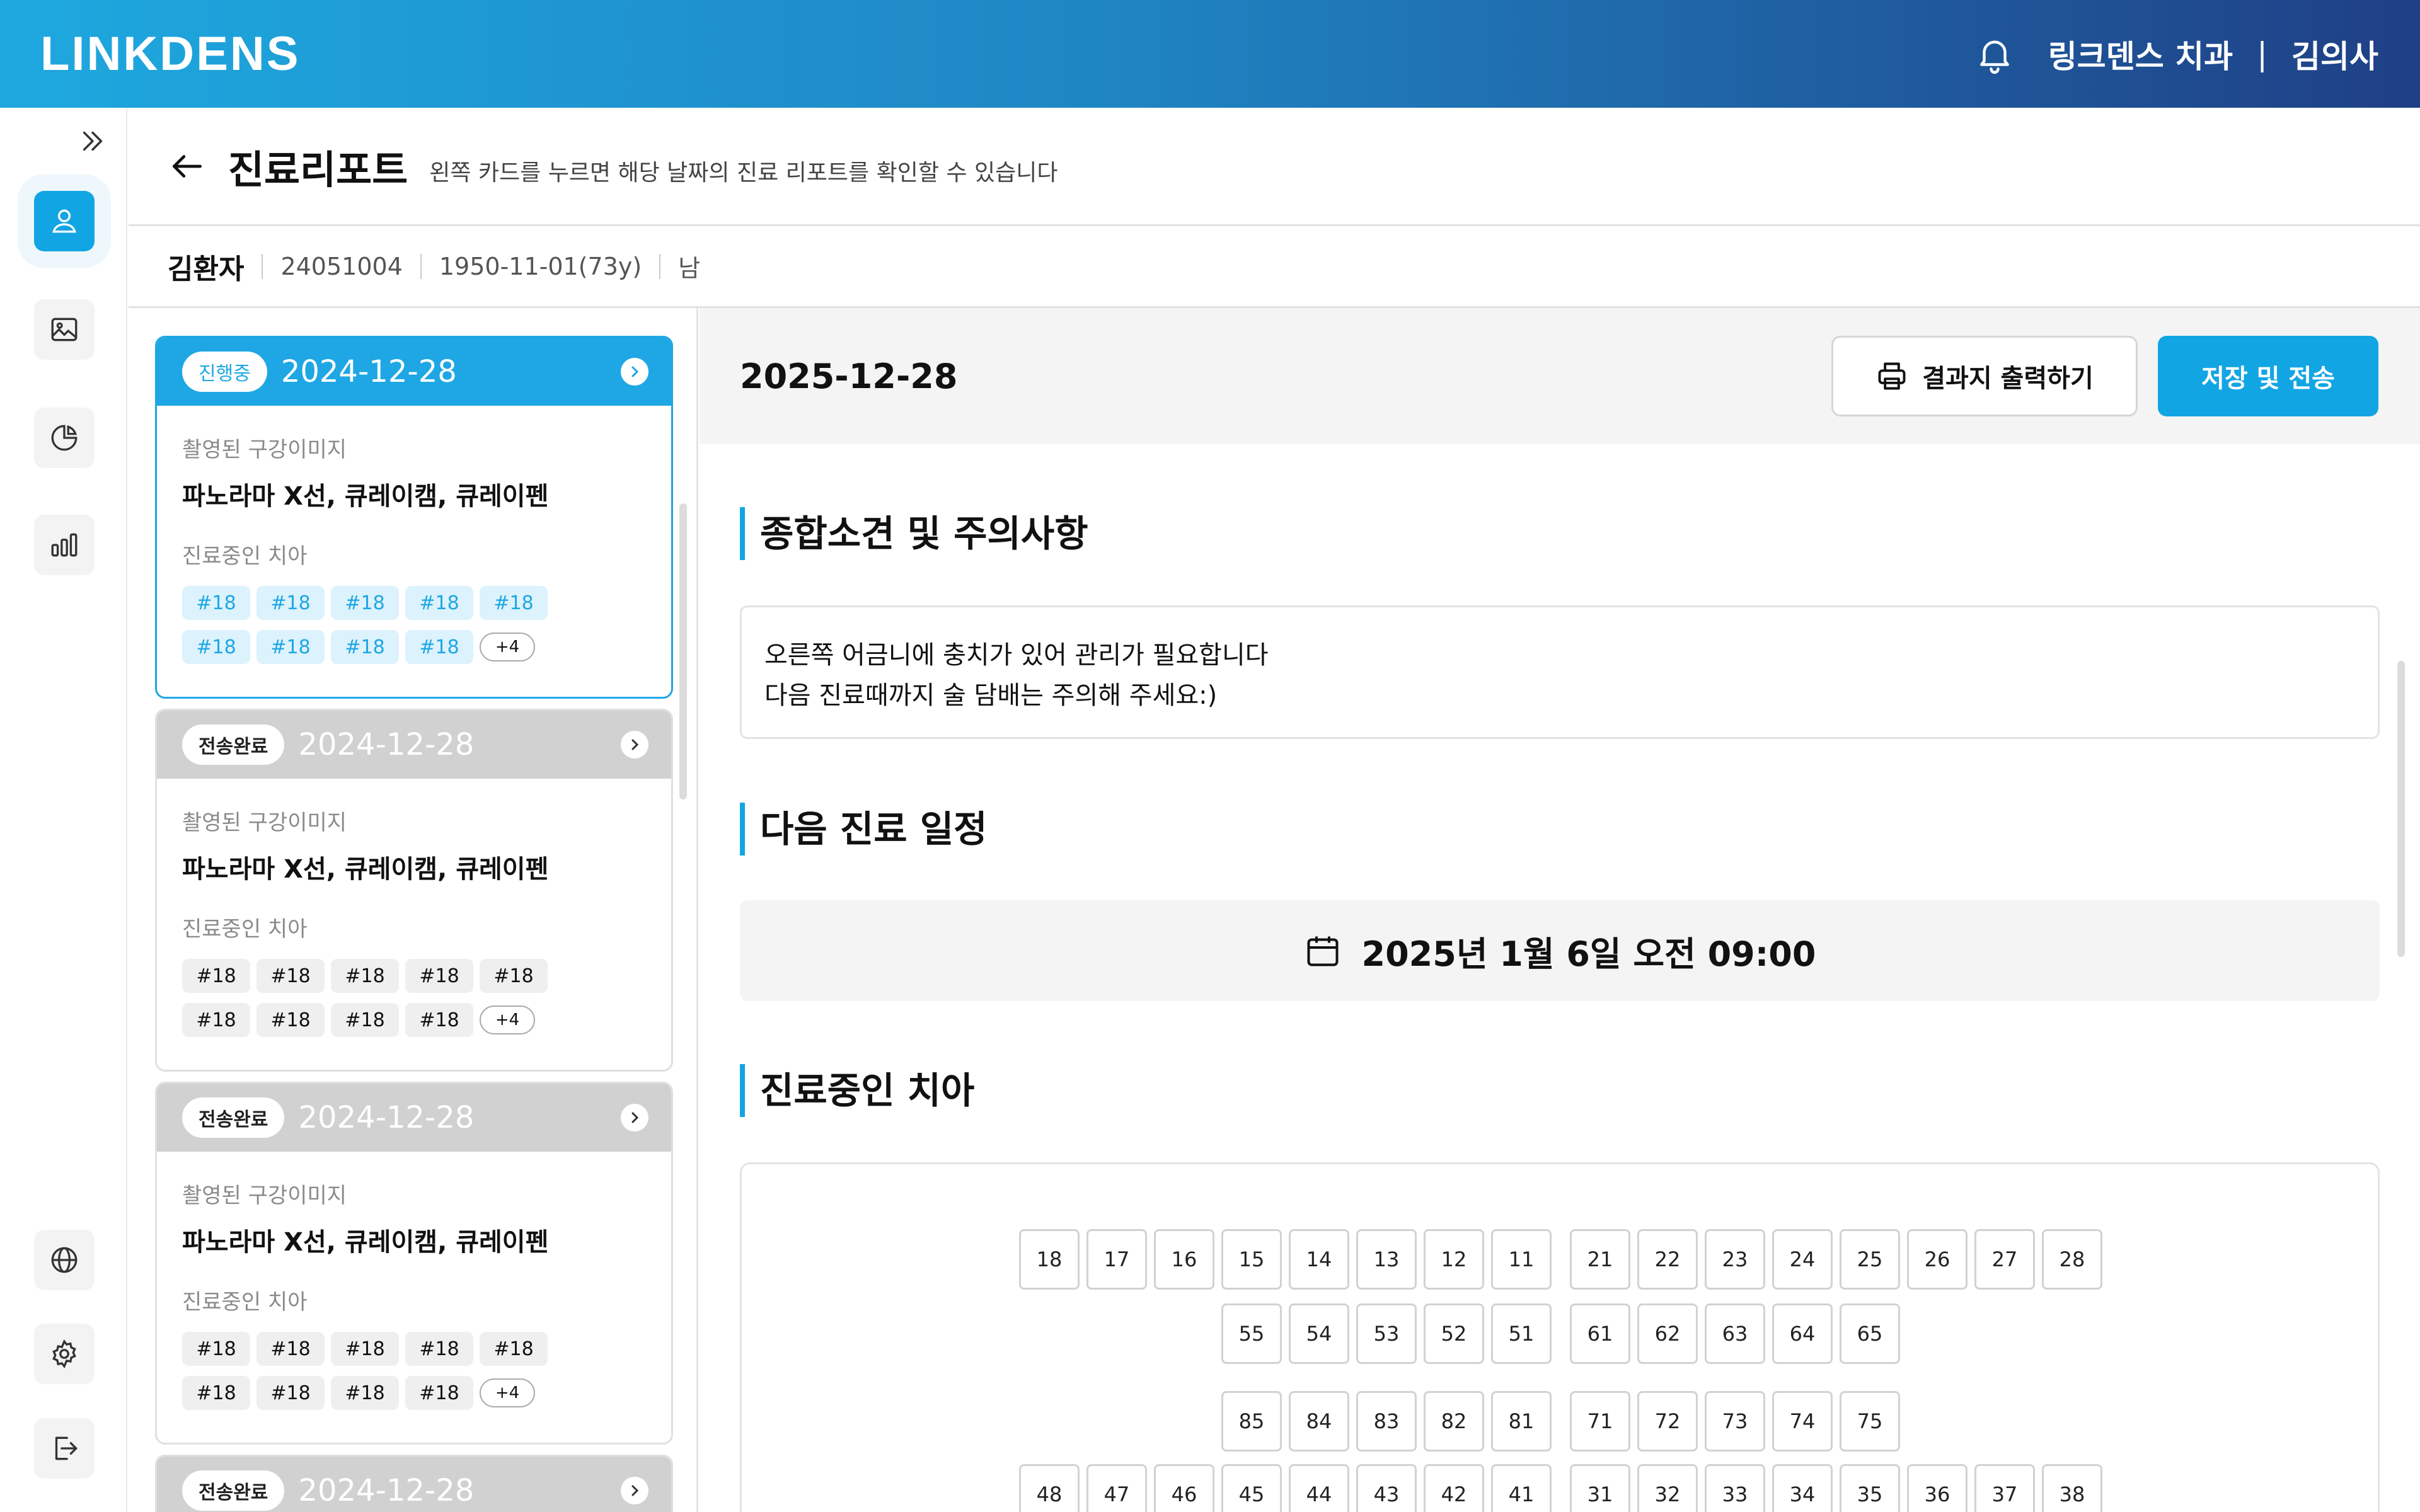 The width and height of the screenshot is (2420, 1512). Describe the element at coordinates (1386, 1259) in the screenshot. I see `tooth-13: 13` at that location.